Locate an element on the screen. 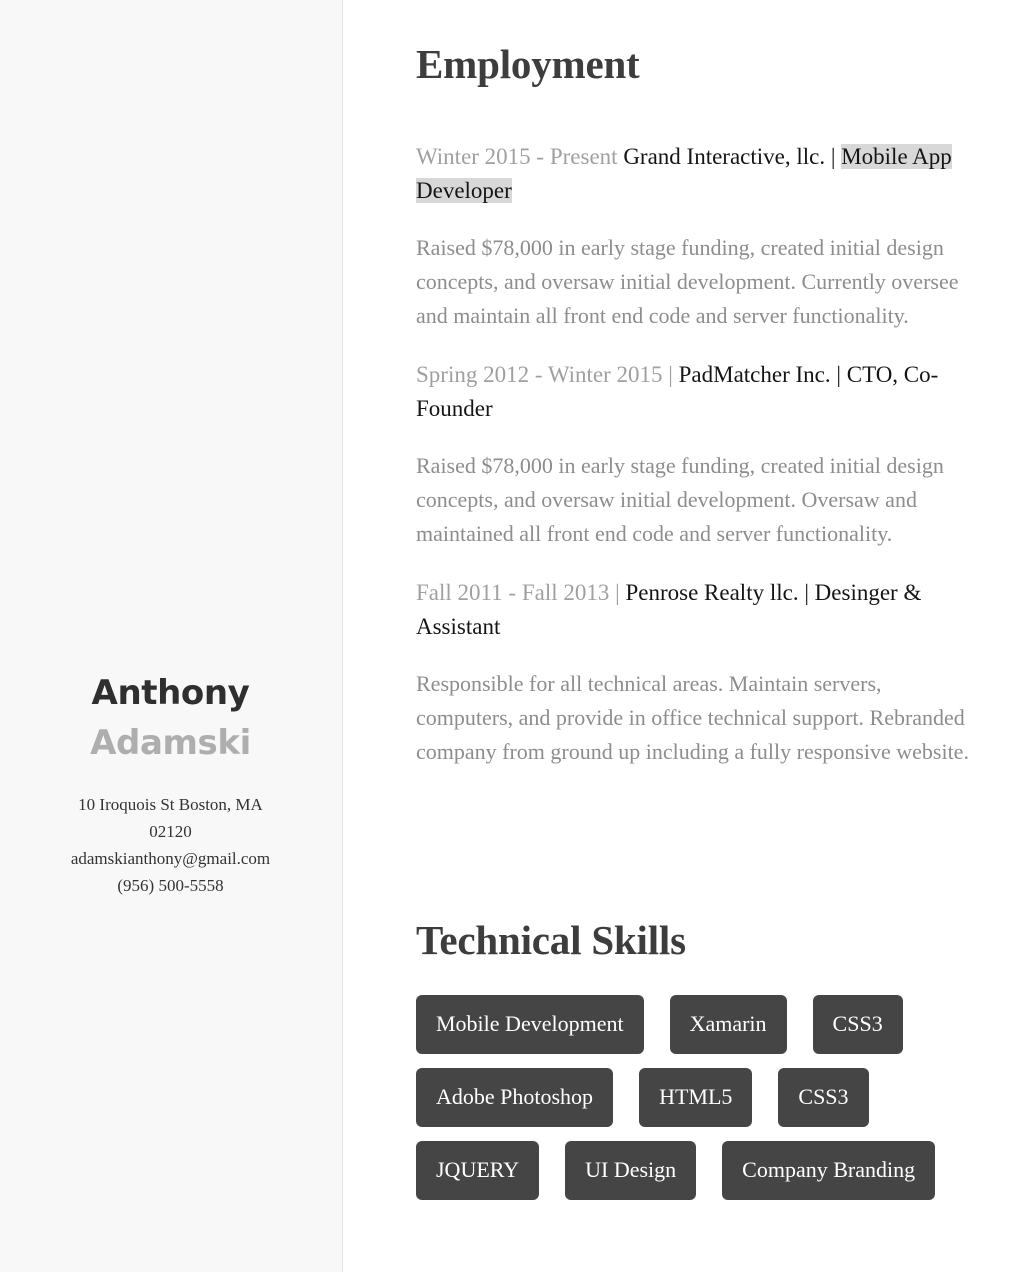 The image size is (1030, 1272). candidate-last-name: Adamski is located at coordinates (170, 743).